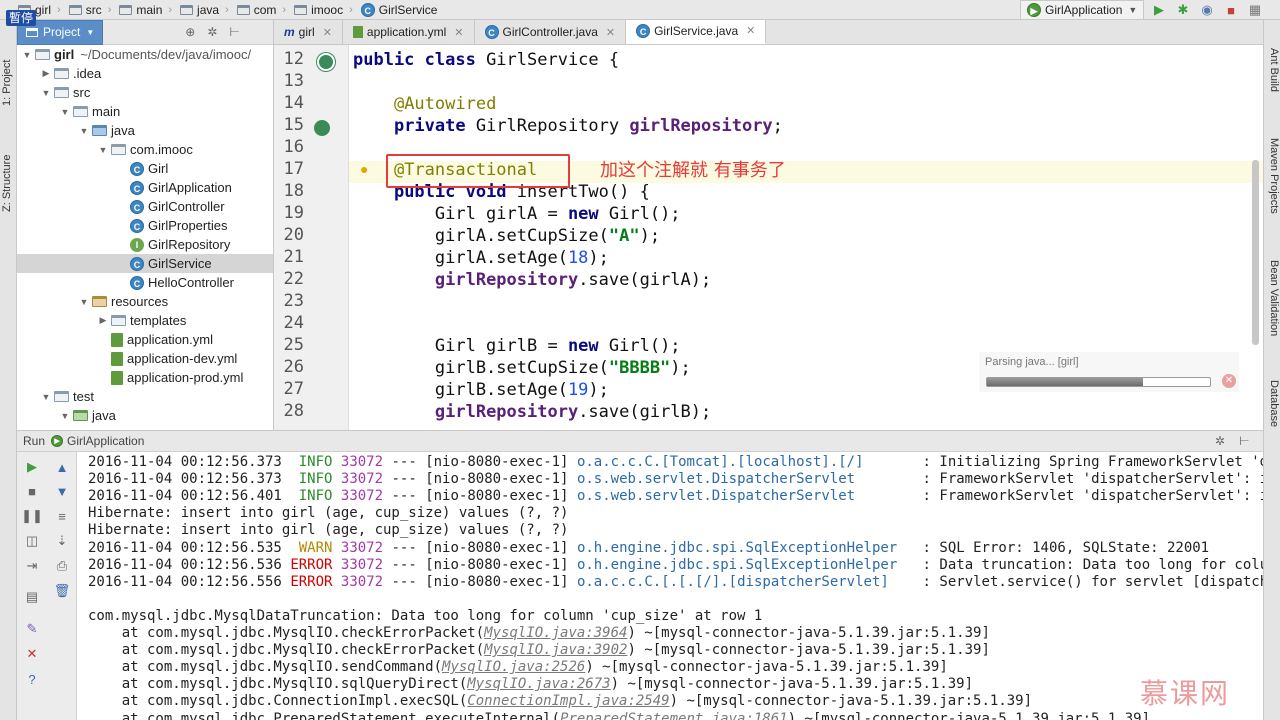  What do you see at coordinates (409, 32) in the screenshot?
I see `editor-tab: application.yml ✕` at bounding box center [409, 32].